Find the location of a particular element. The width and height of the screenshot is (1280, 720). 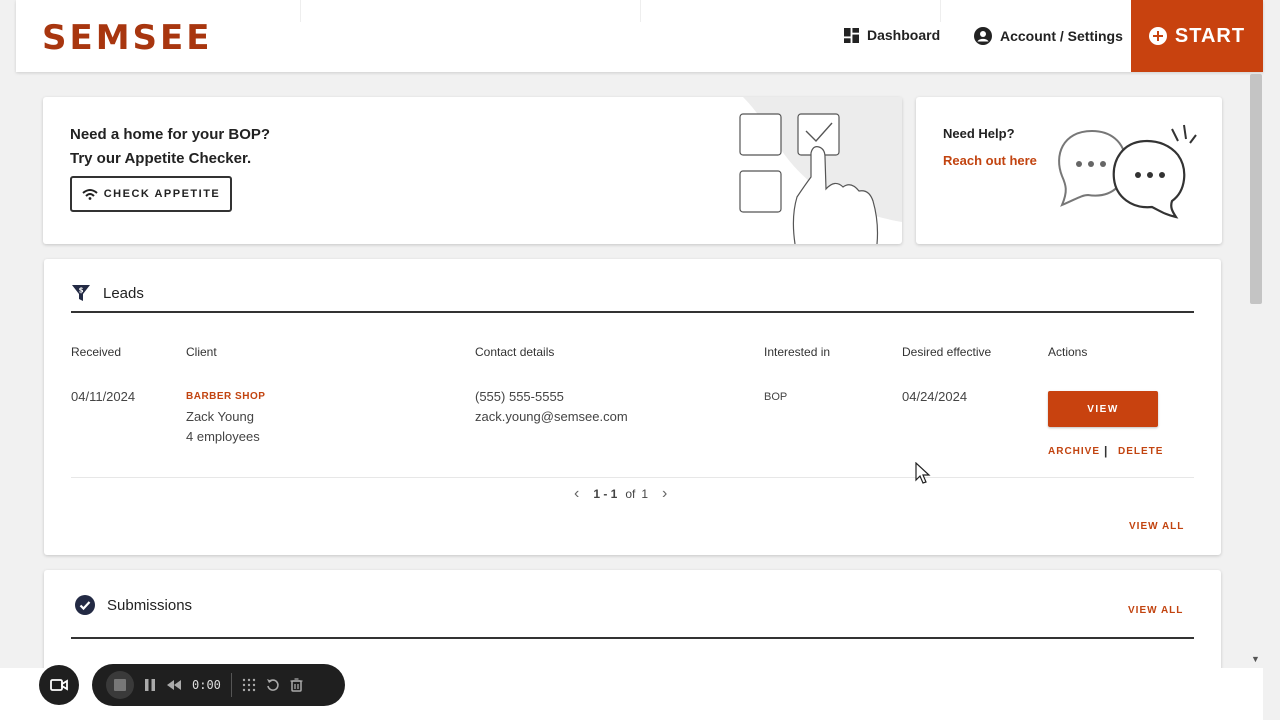

submissions-header-rule is located at coordinates (632, 638).